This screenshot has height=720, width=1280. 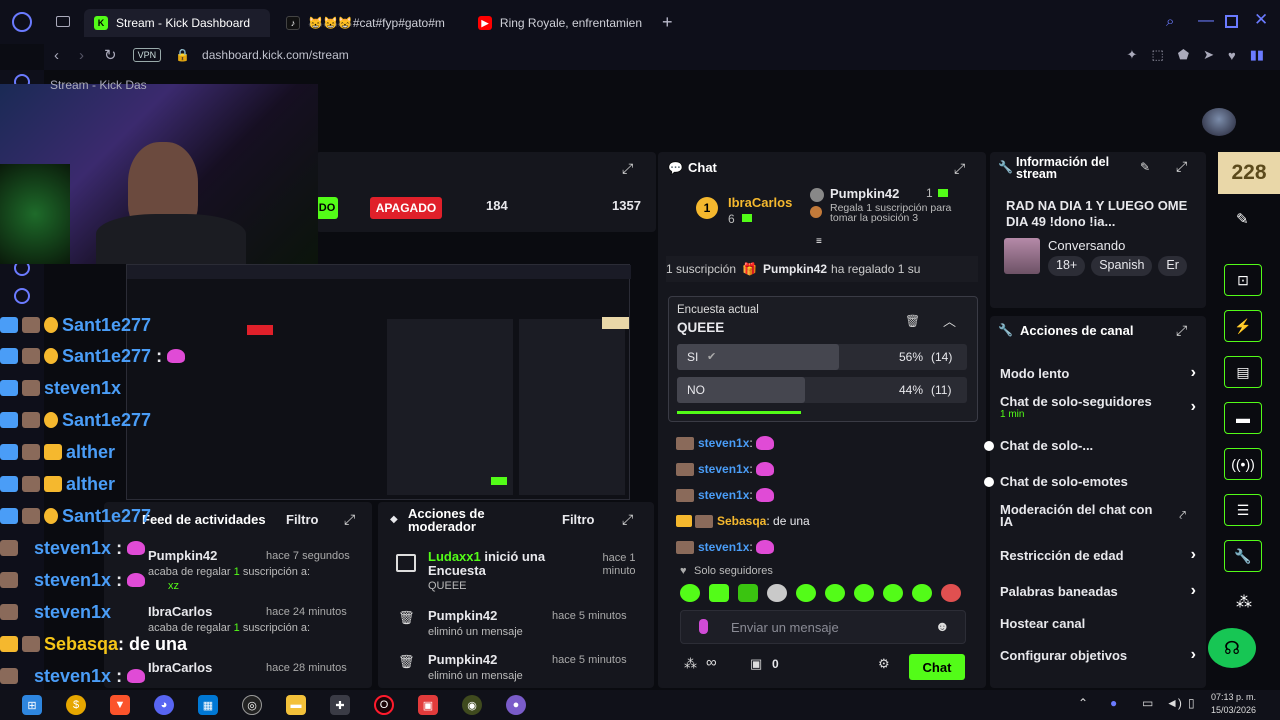 I want to click on chevron-up-icon: ︿, so click(x=949, y=320).